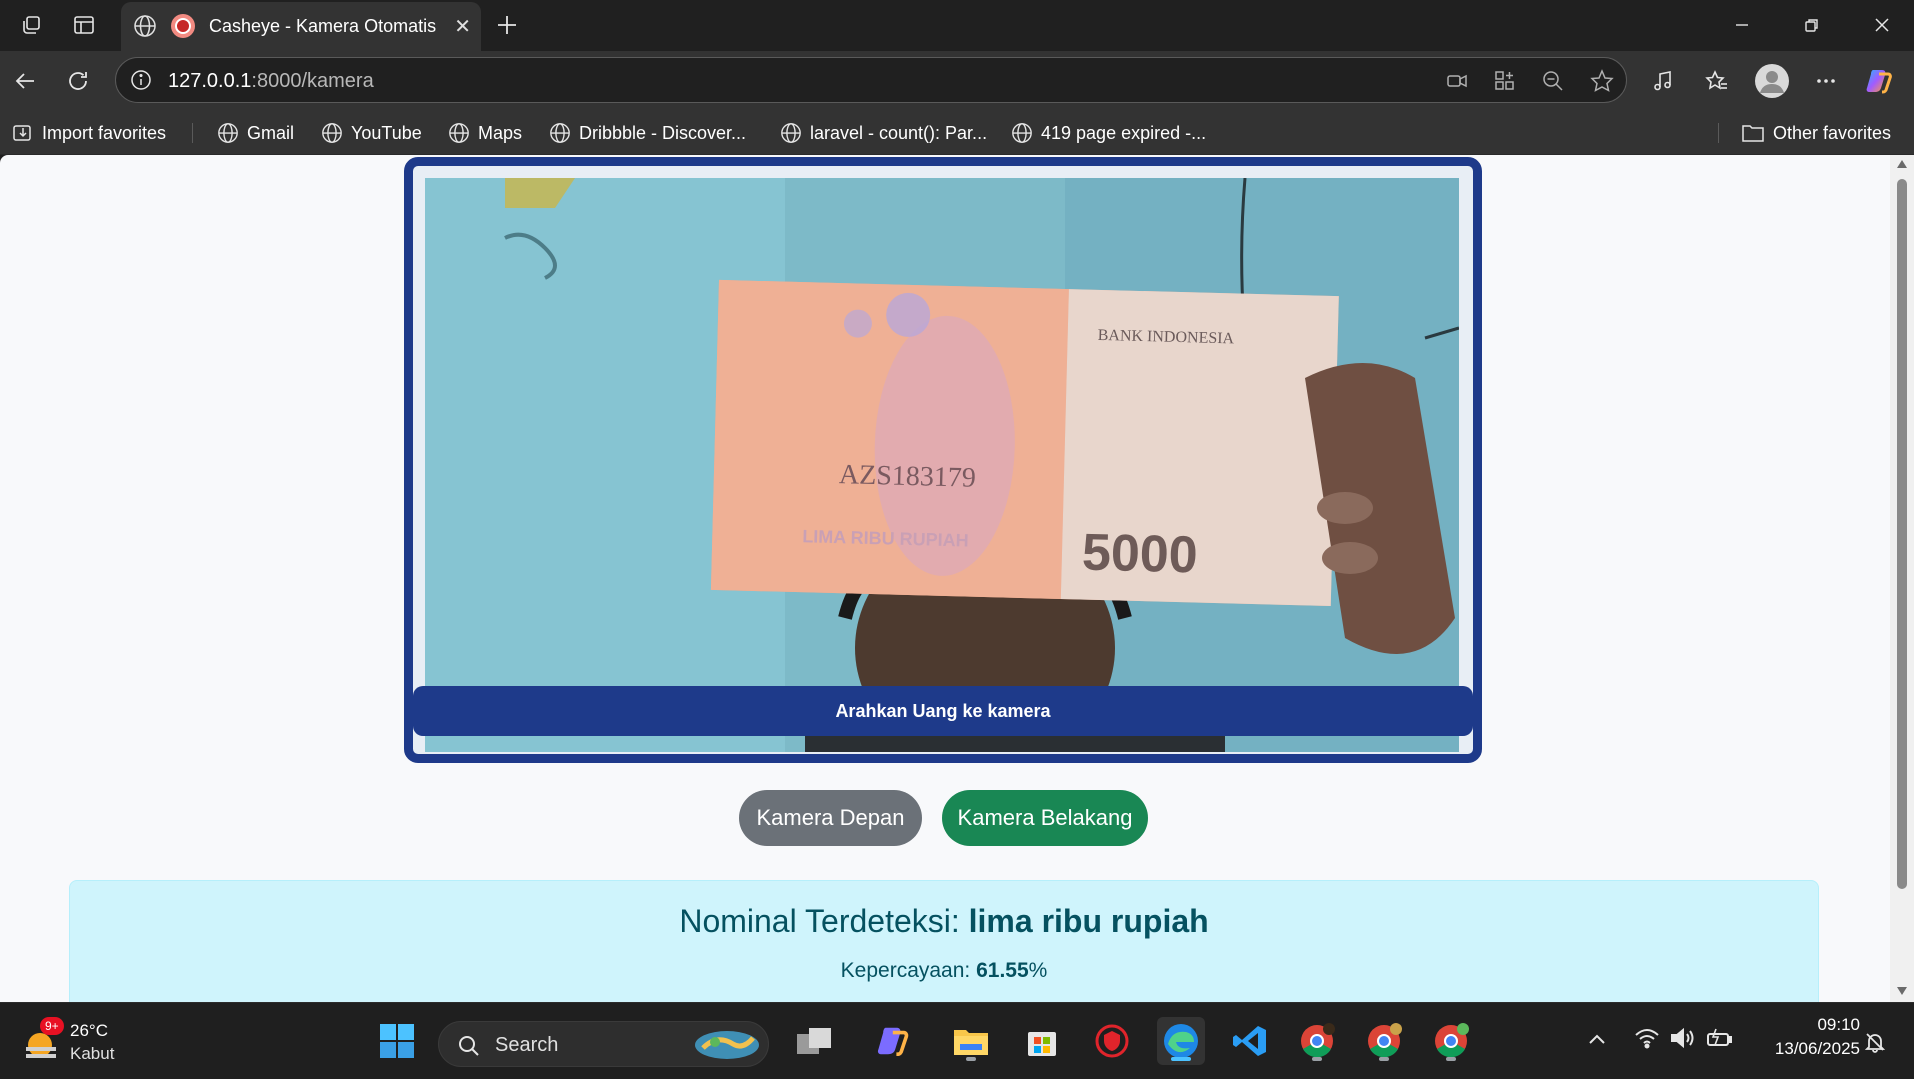  What do you see at coordinates (1720, 1040) in the screenshot?
I see `battery-icon` at bounding box center [1720, 1040].